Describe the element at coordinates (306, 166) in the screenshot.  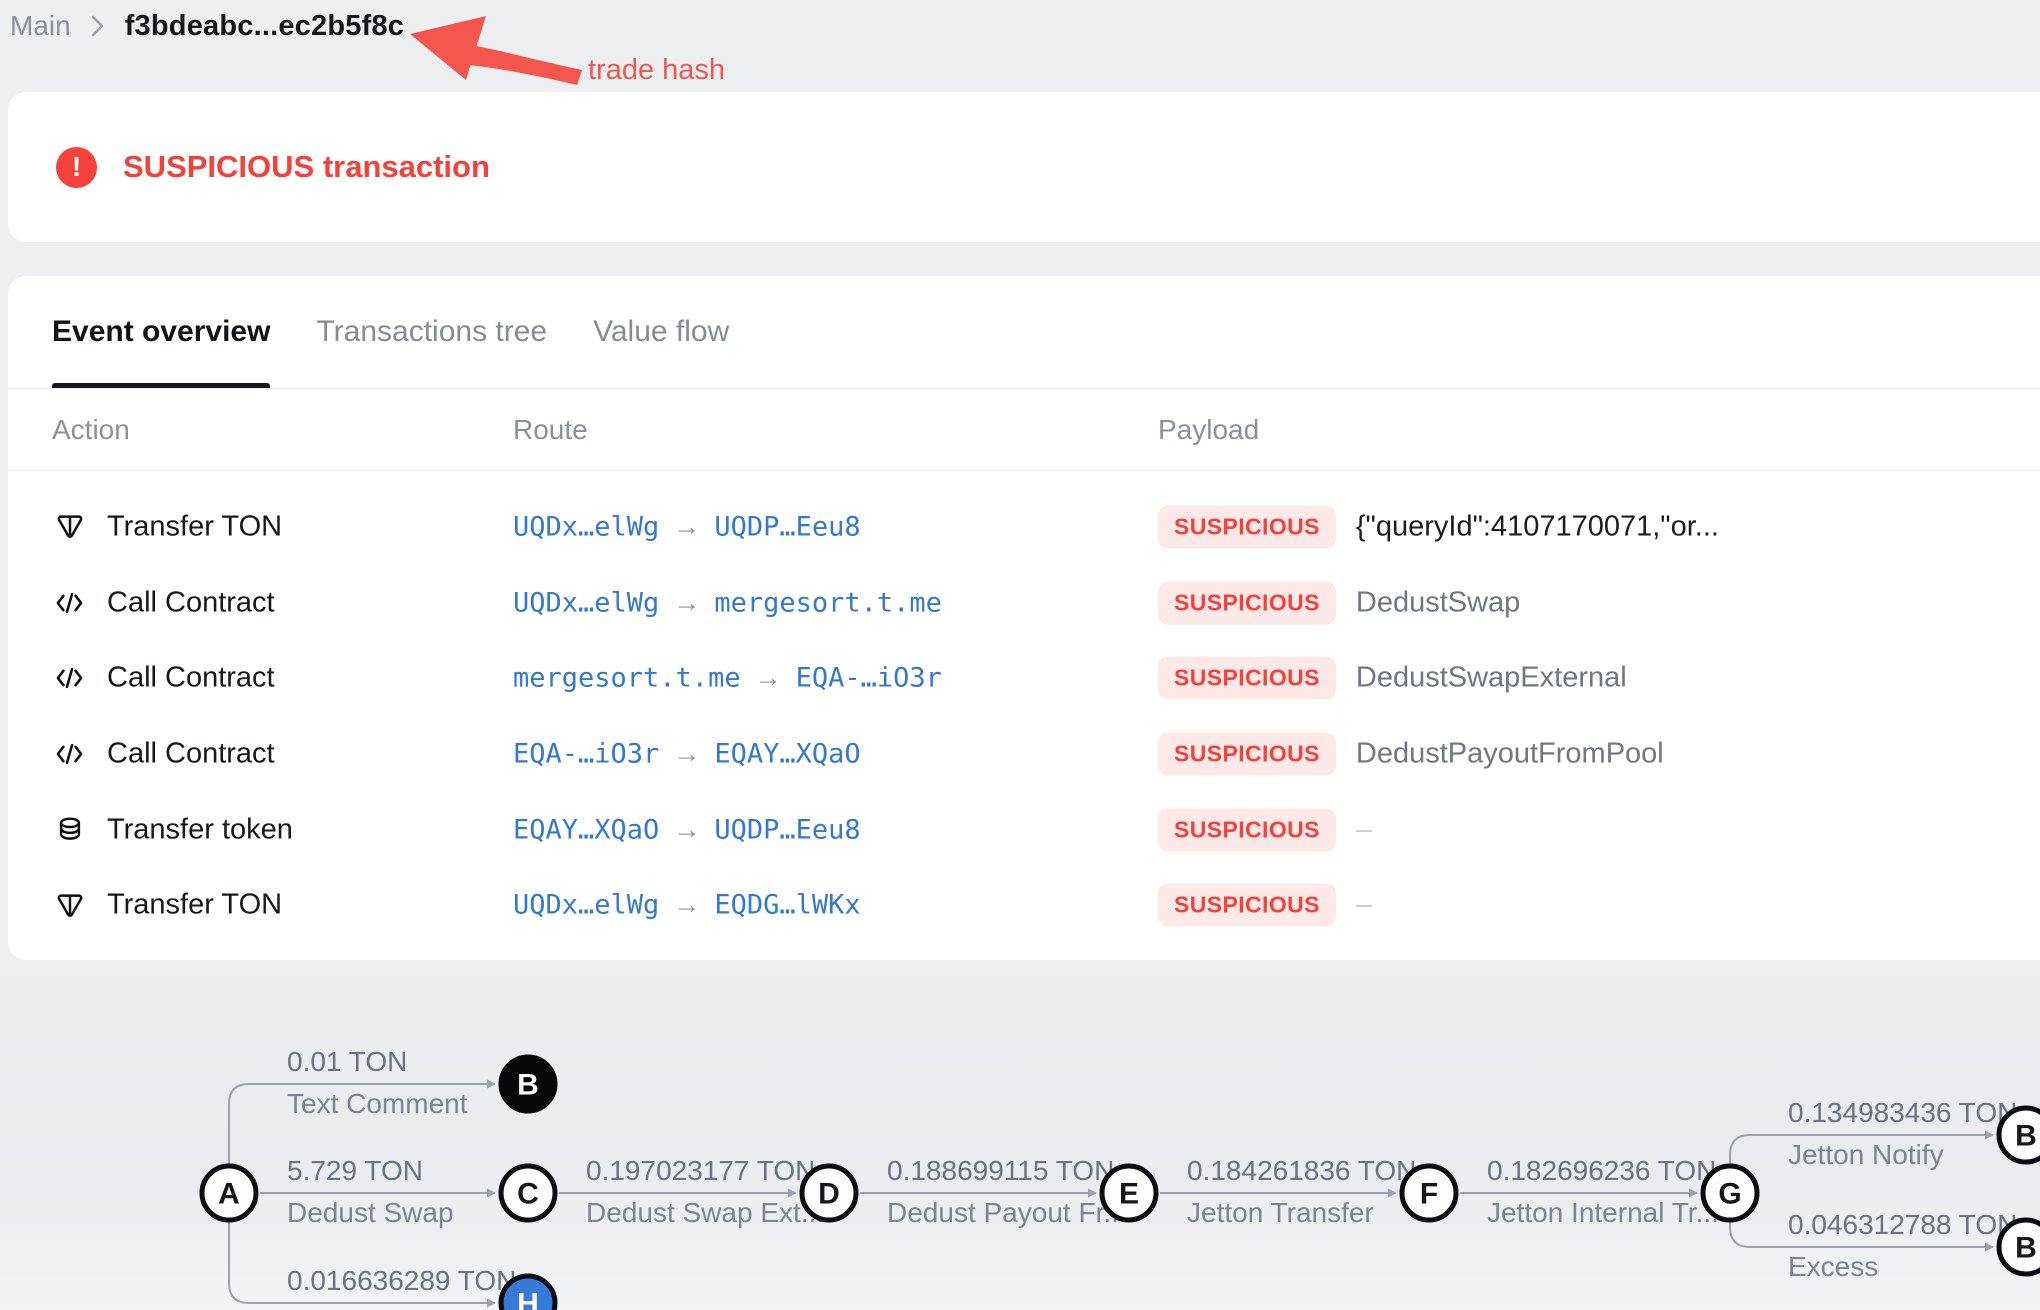
I see `alert-text: SUSPICIOUS transaction` at that location.